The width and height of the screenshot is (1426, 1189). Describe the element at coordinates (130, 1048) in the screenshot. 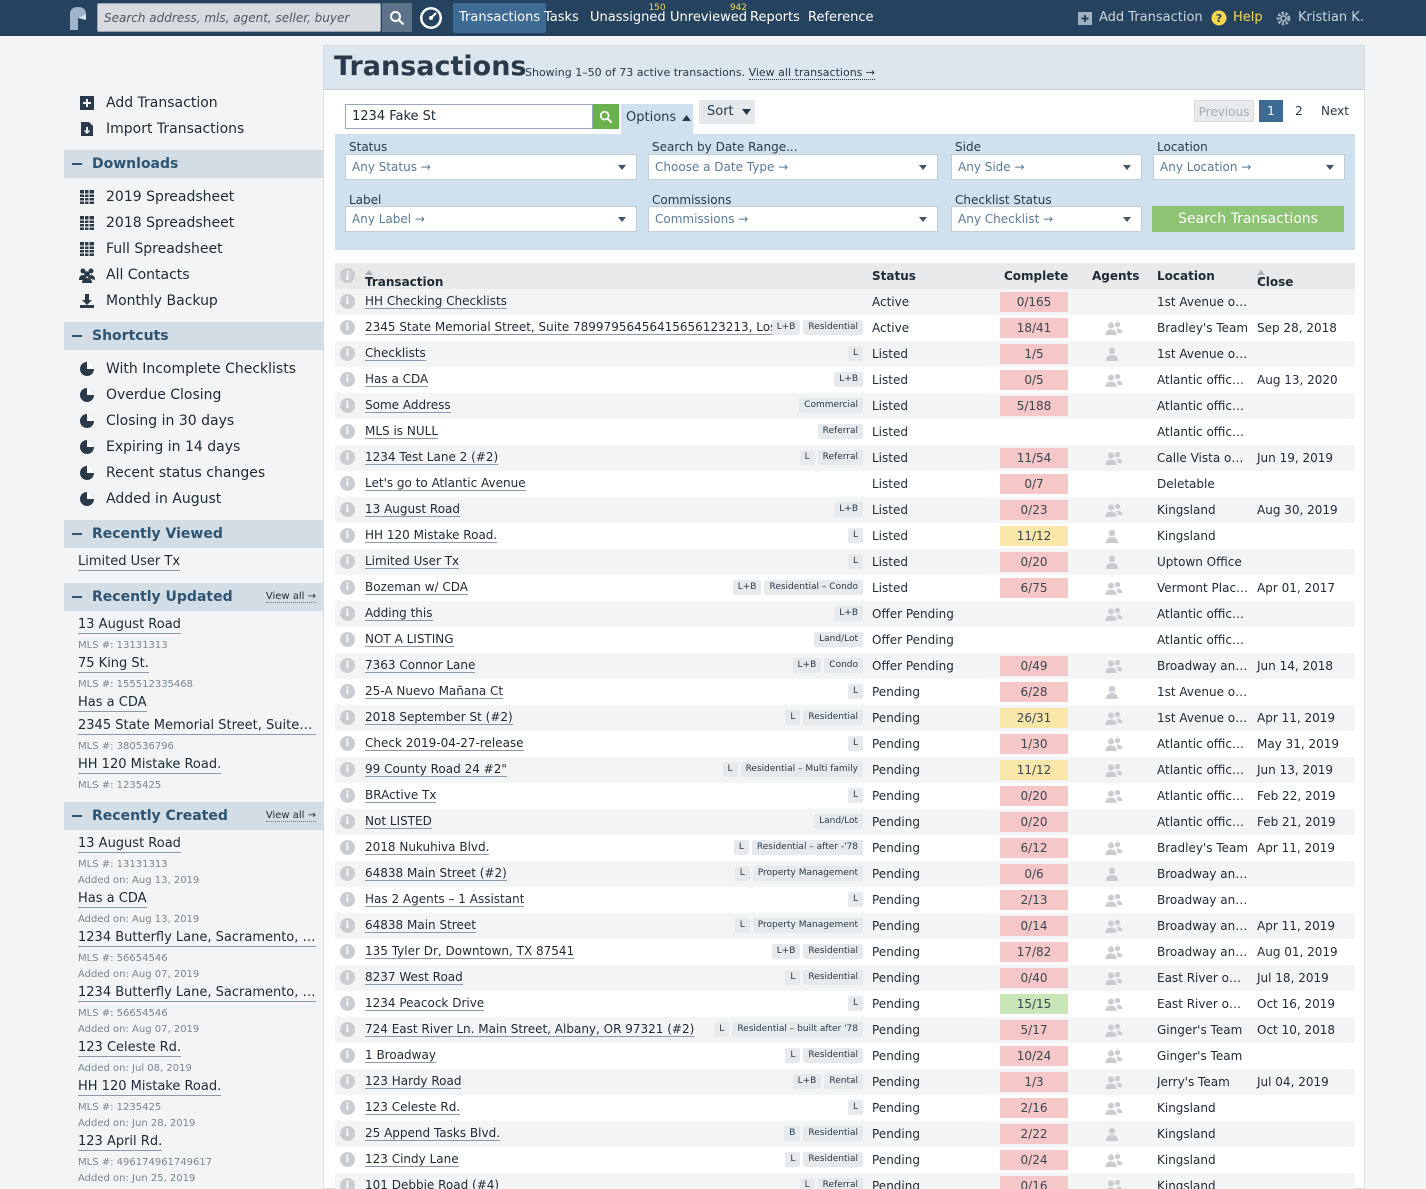

I see `list-item-link: 123 Celeste Rd.` at that location.